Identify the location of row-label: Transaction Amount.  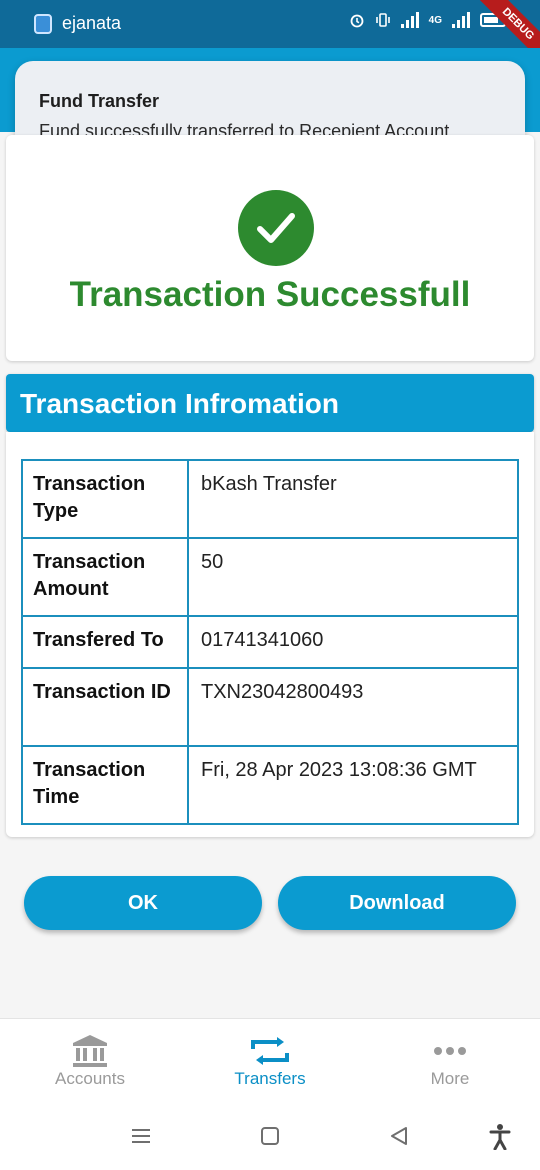
(105, 577).